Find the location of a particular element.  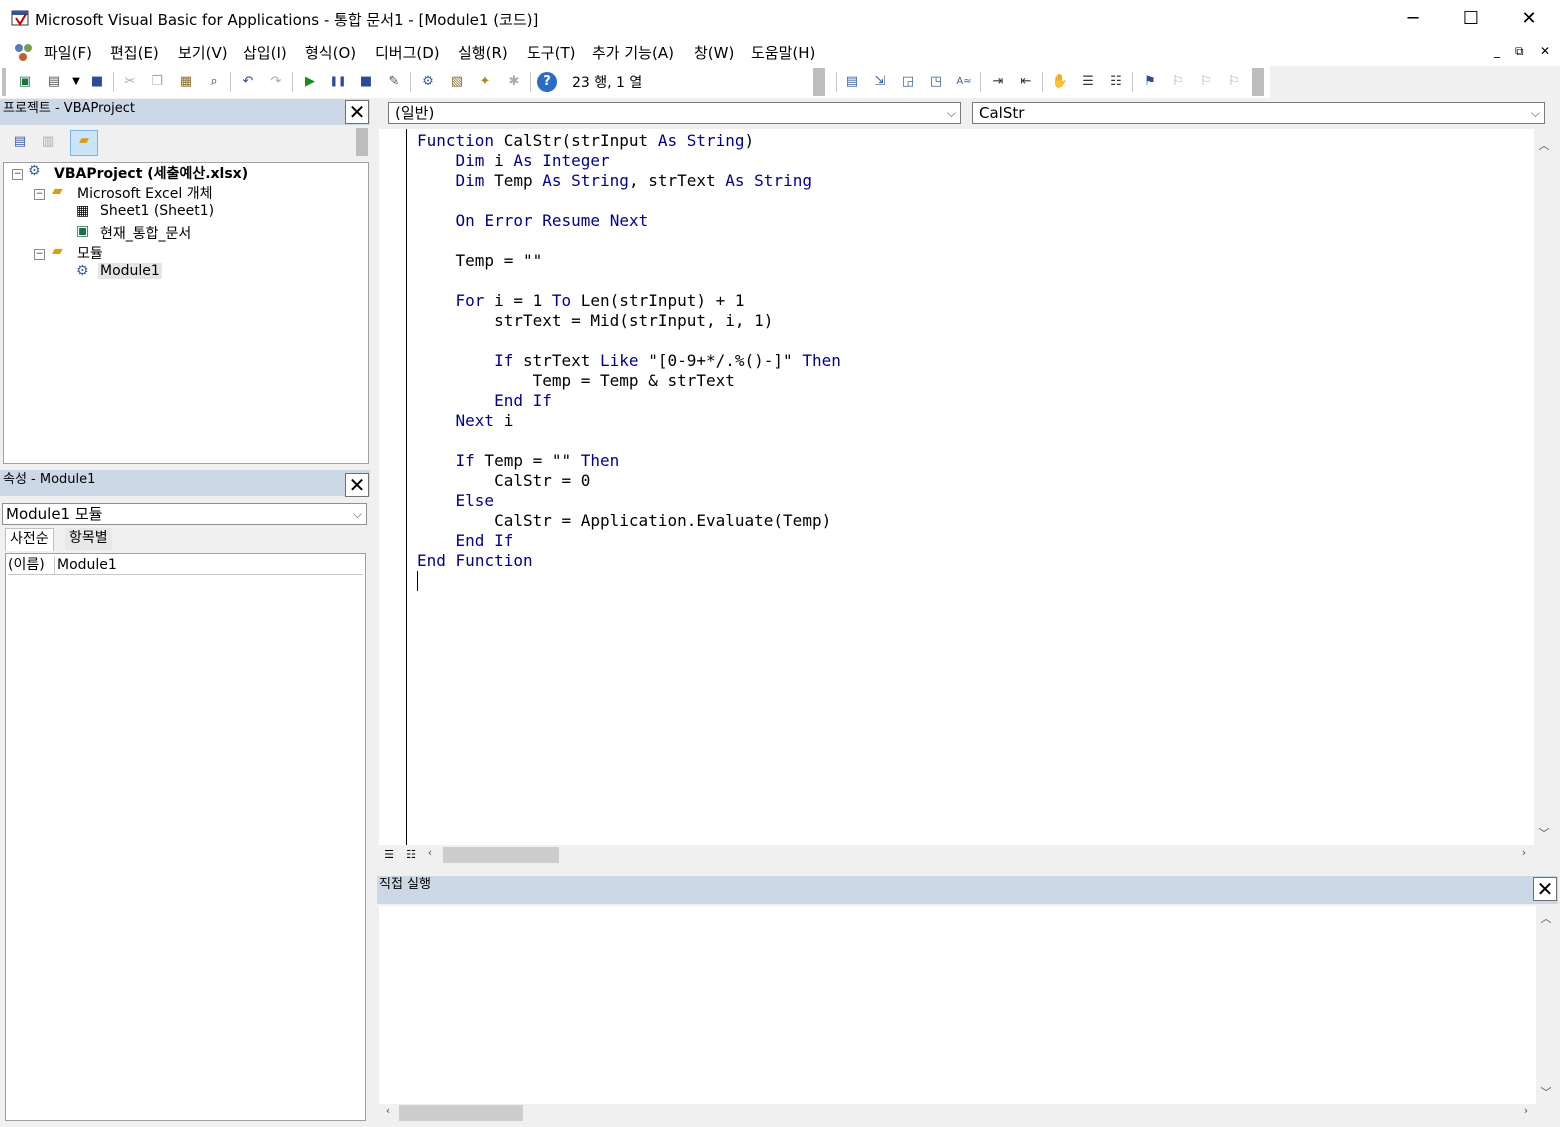

tab-categorized: 항목별 is located at coordinates (88, 539).